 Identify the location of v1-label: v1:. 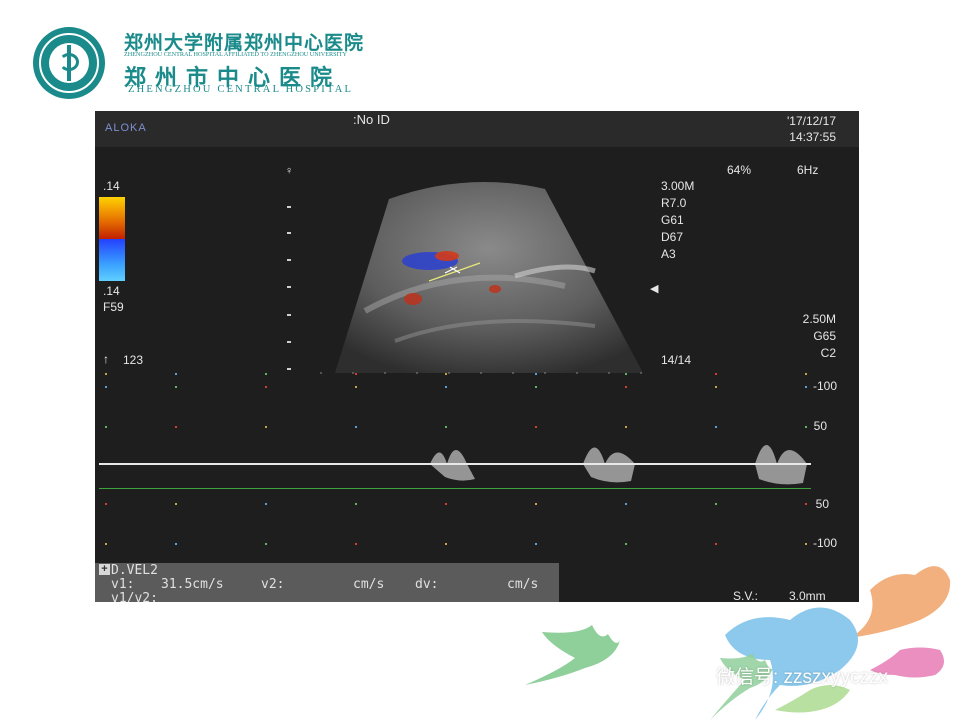
(123, 584).